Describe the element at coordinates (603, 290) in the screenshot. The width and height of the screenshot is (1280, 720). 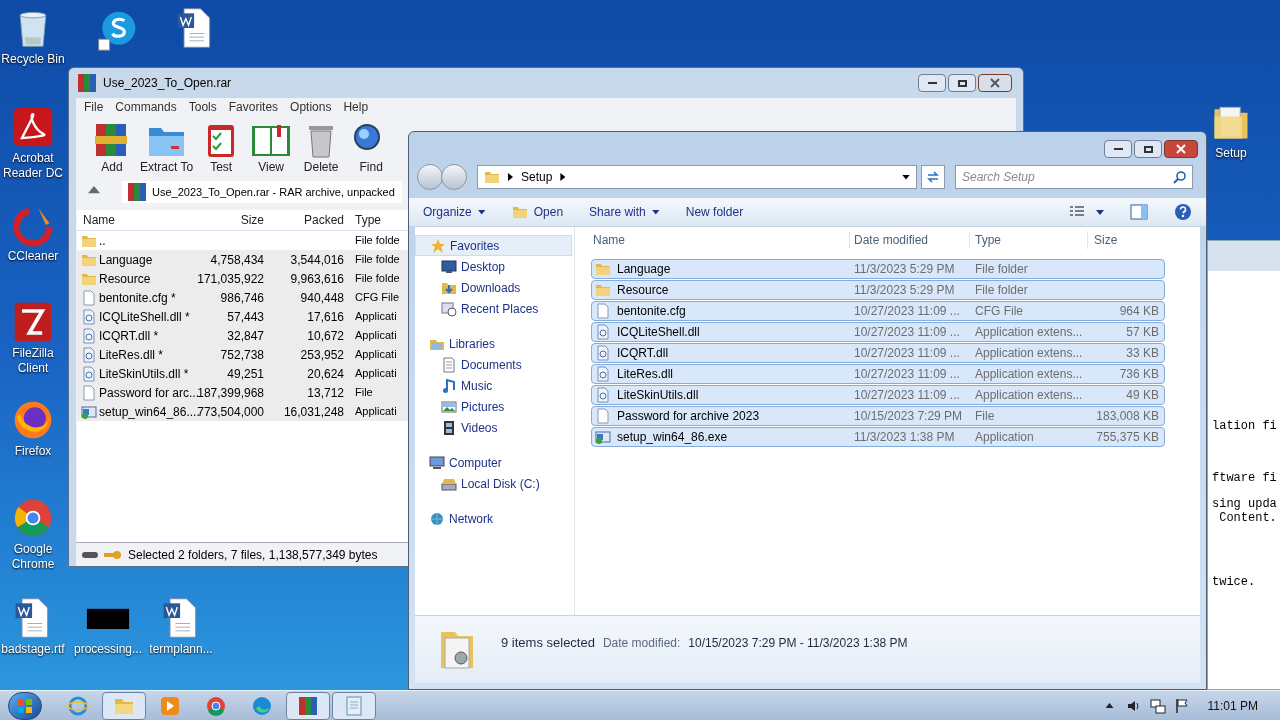
I see `folder-icon` at that location.